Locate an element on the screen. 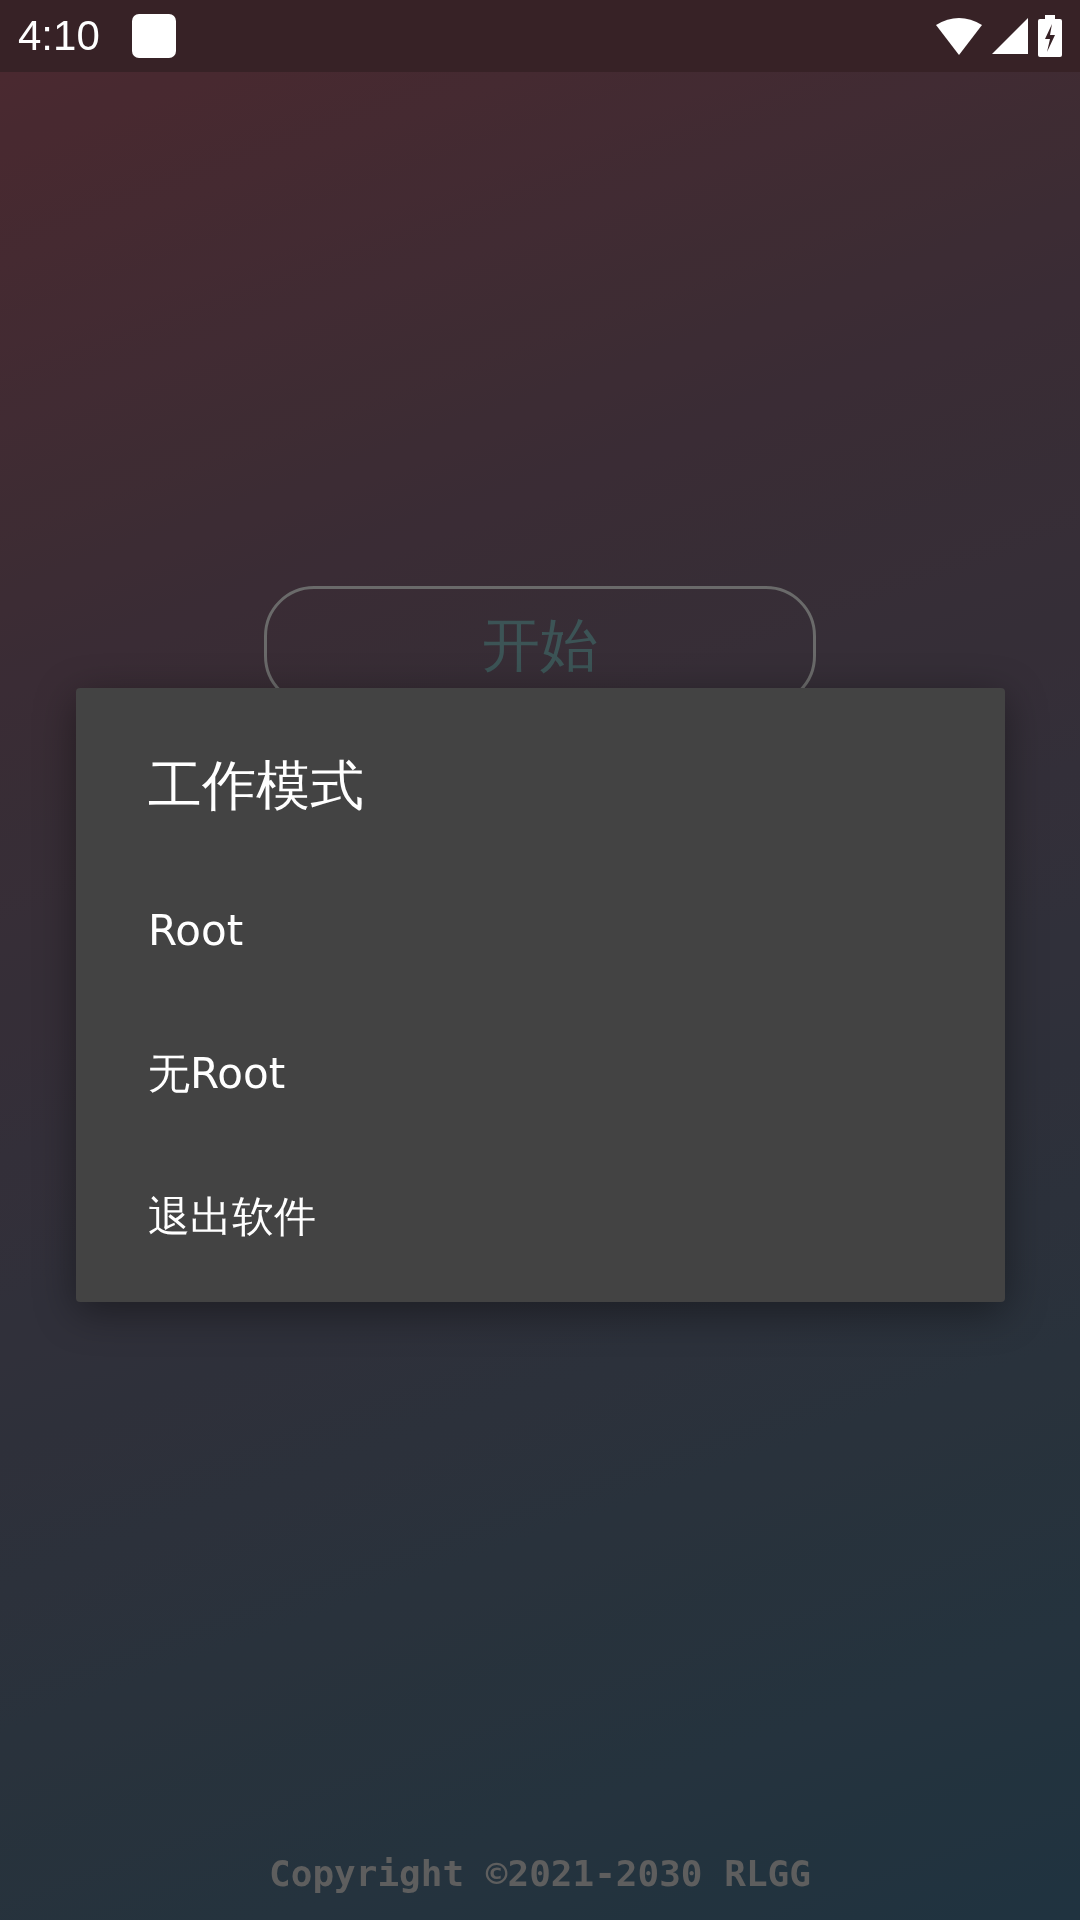 The width and height of the screenshot is (1080, 1920). wifi-icon is located at coordinates (959, 36).